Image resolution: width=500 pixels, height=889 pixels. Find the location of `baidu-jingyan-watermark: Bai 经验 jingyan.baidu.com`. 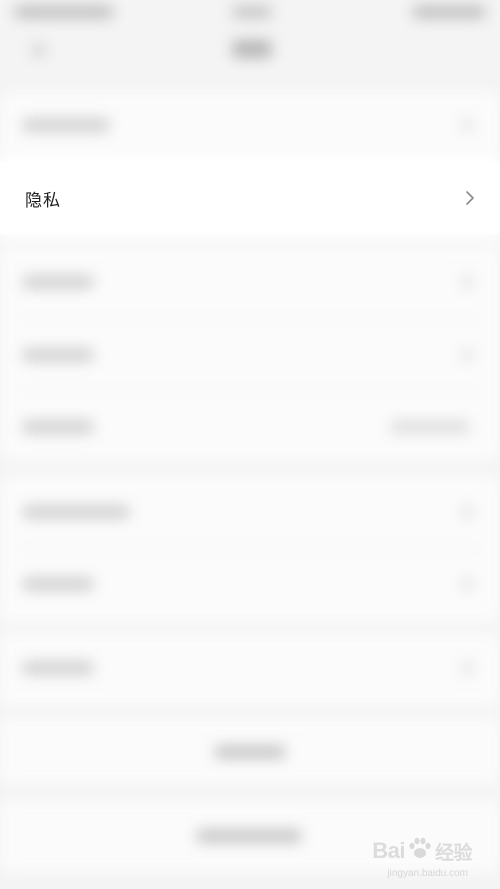

baidu-jingyan-watermark: Bai 经验 jingyan.baidu.com is located at coordinates (422, 858).